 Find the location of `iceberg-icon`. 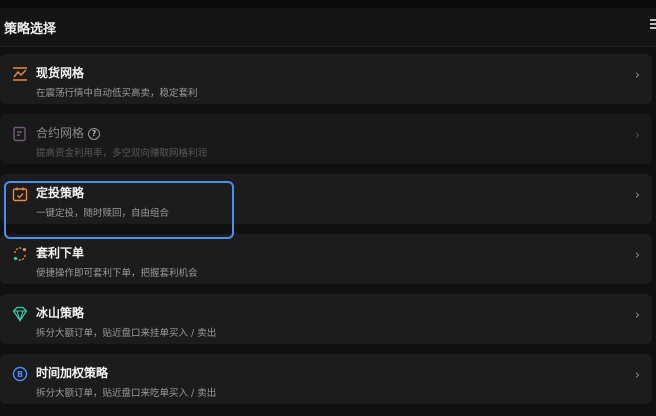

iceberg-icon is located at coordinates (20, 314).